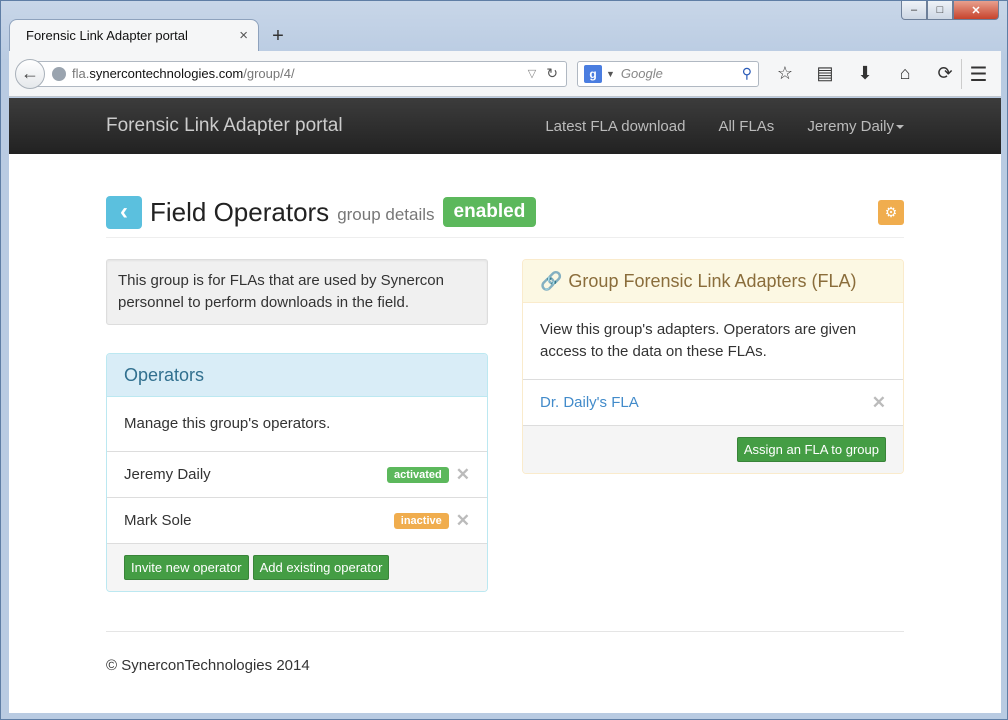  I want to click on operator-name: Jeremy Daily, so click(255, 474).